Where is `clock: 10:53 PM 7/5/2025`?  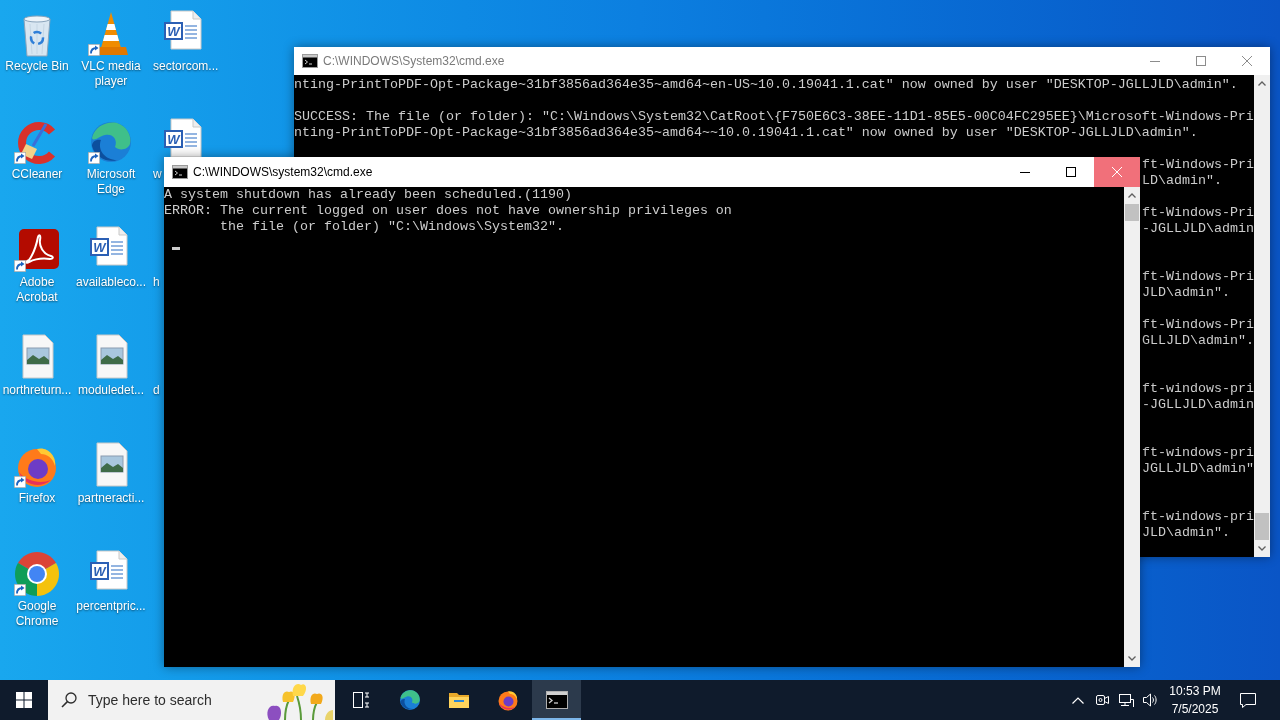
clock: 10:53 PM 7/5/2025 is located at coordinates (1195, 700).